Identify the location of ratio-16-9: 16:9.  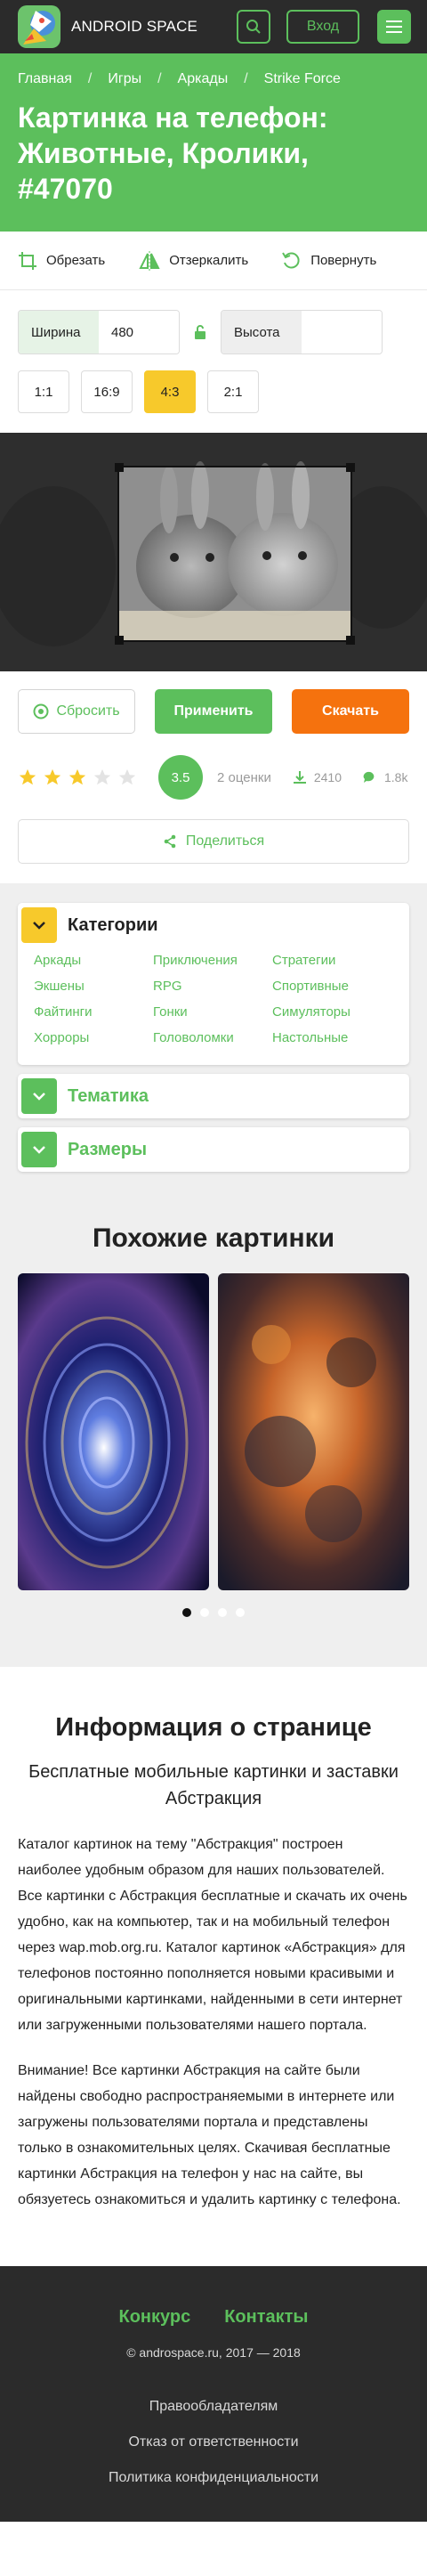
(107, 391).